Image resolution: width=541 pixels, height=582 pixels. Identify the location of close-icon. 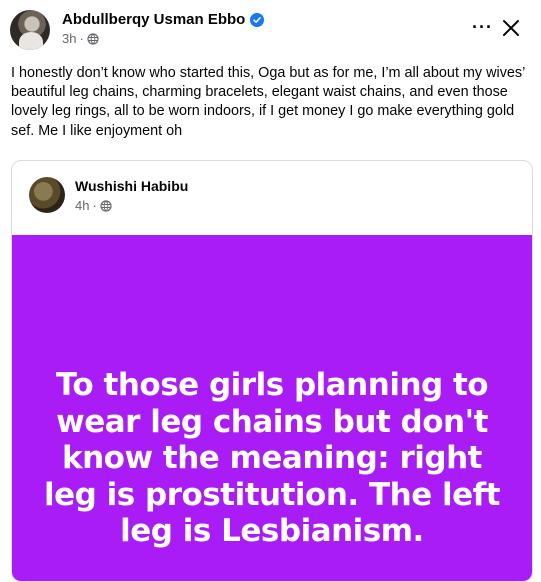
(511, 28).